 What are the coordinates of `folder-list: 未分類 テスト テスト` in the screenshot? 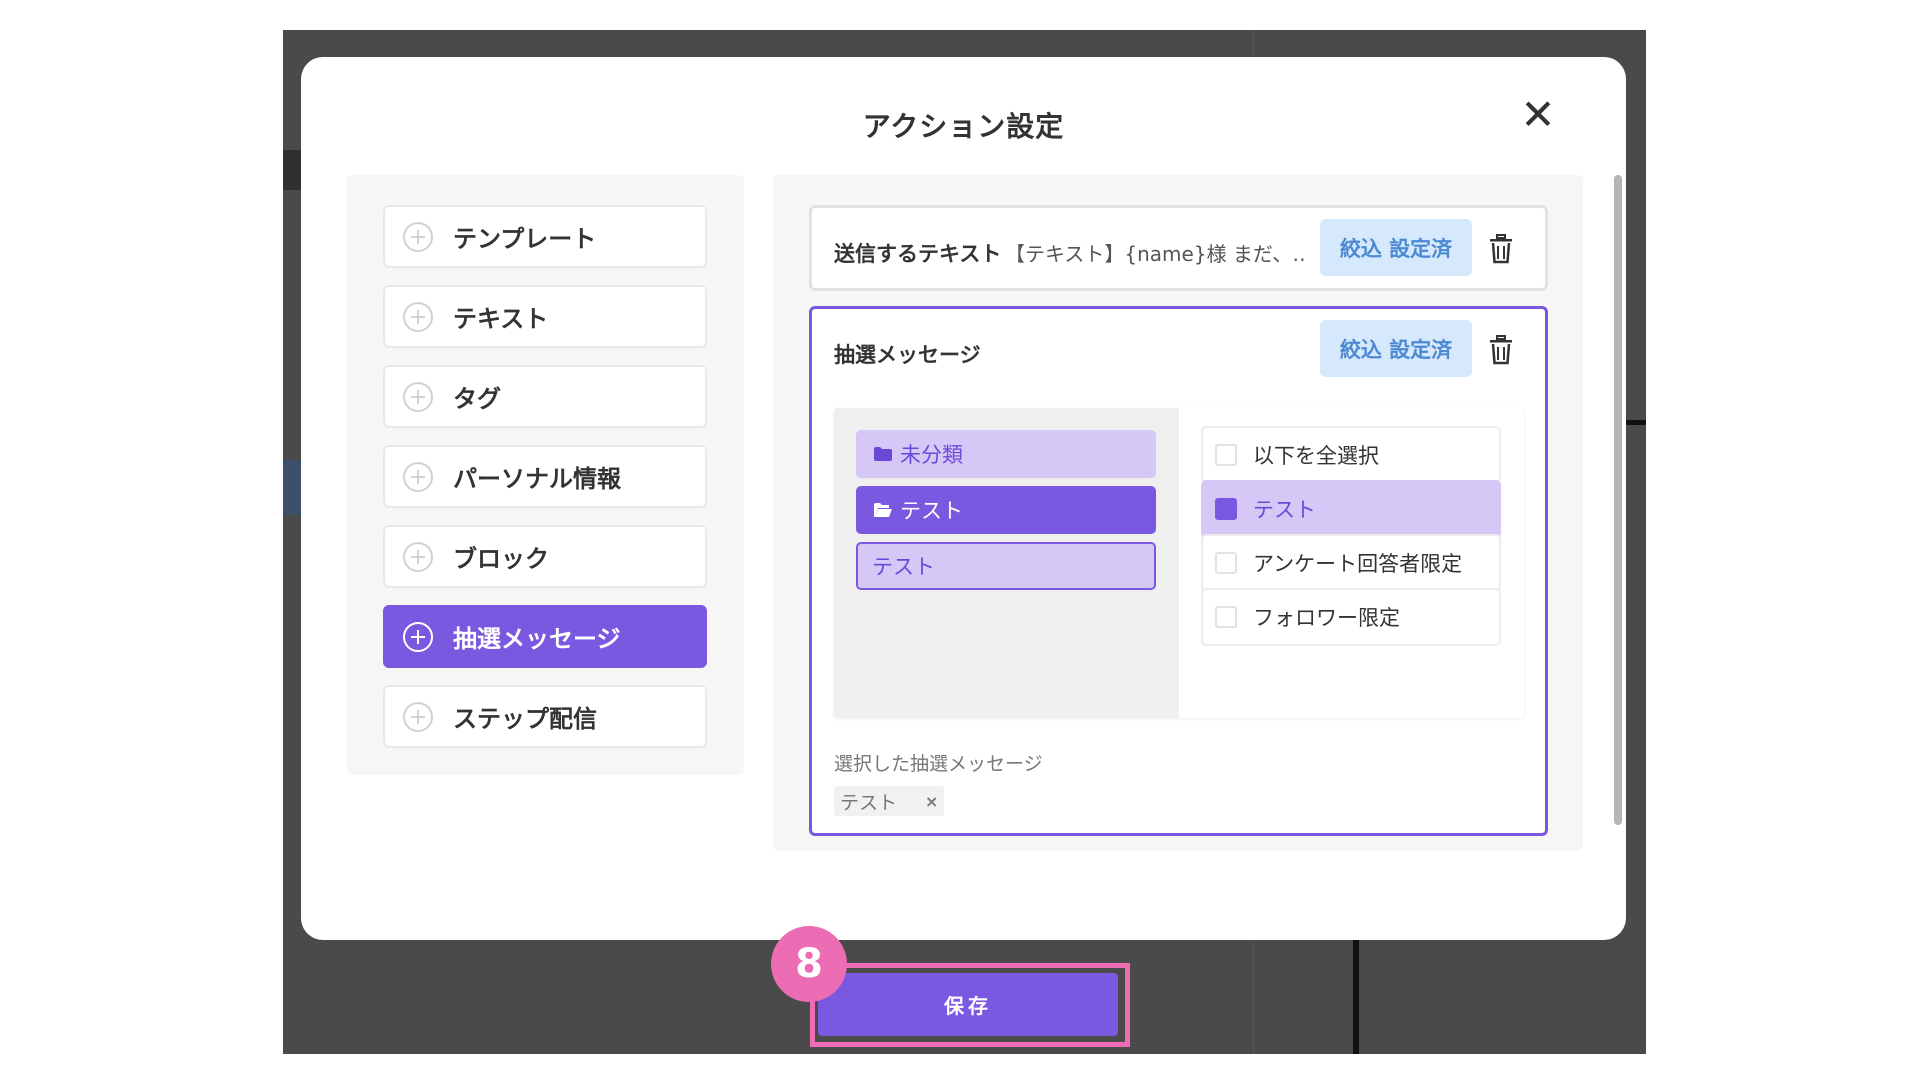 It's located at (1006, 563).